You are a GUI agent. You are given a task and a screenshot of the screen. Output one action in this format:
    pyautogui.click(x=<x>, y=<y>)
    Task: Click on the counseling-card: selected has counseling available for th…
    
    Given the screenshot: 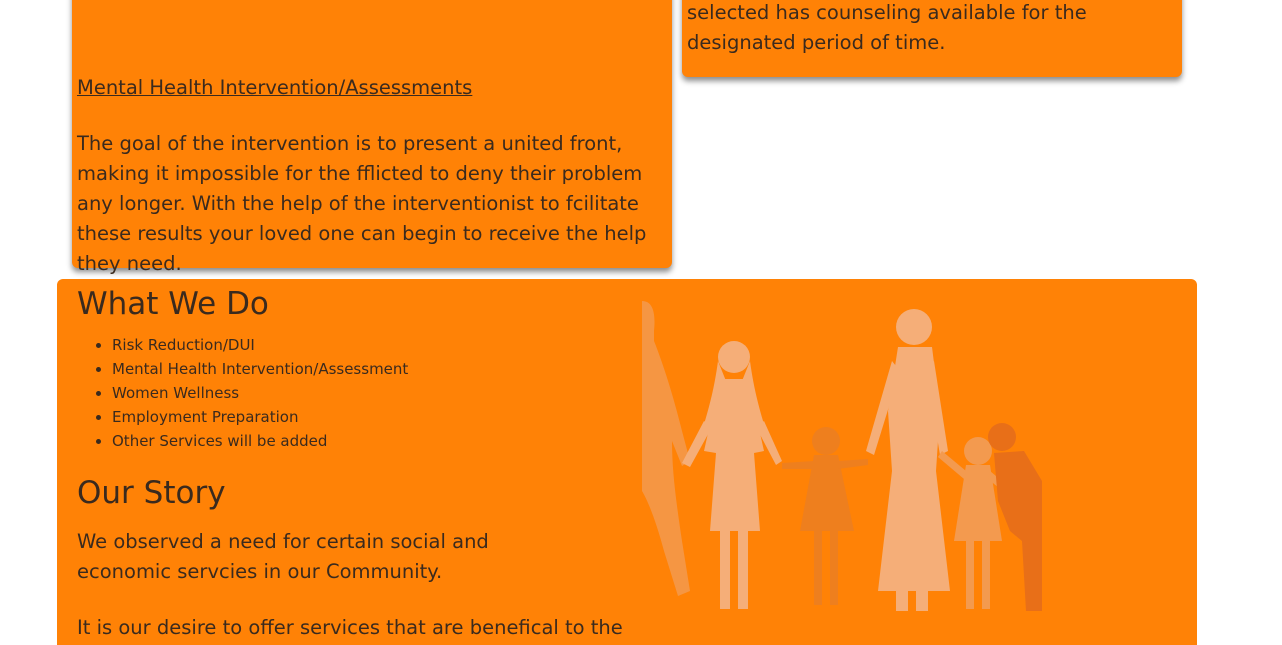 What is the action you would take?
    pyautogui.click(x=932, y=38)
    